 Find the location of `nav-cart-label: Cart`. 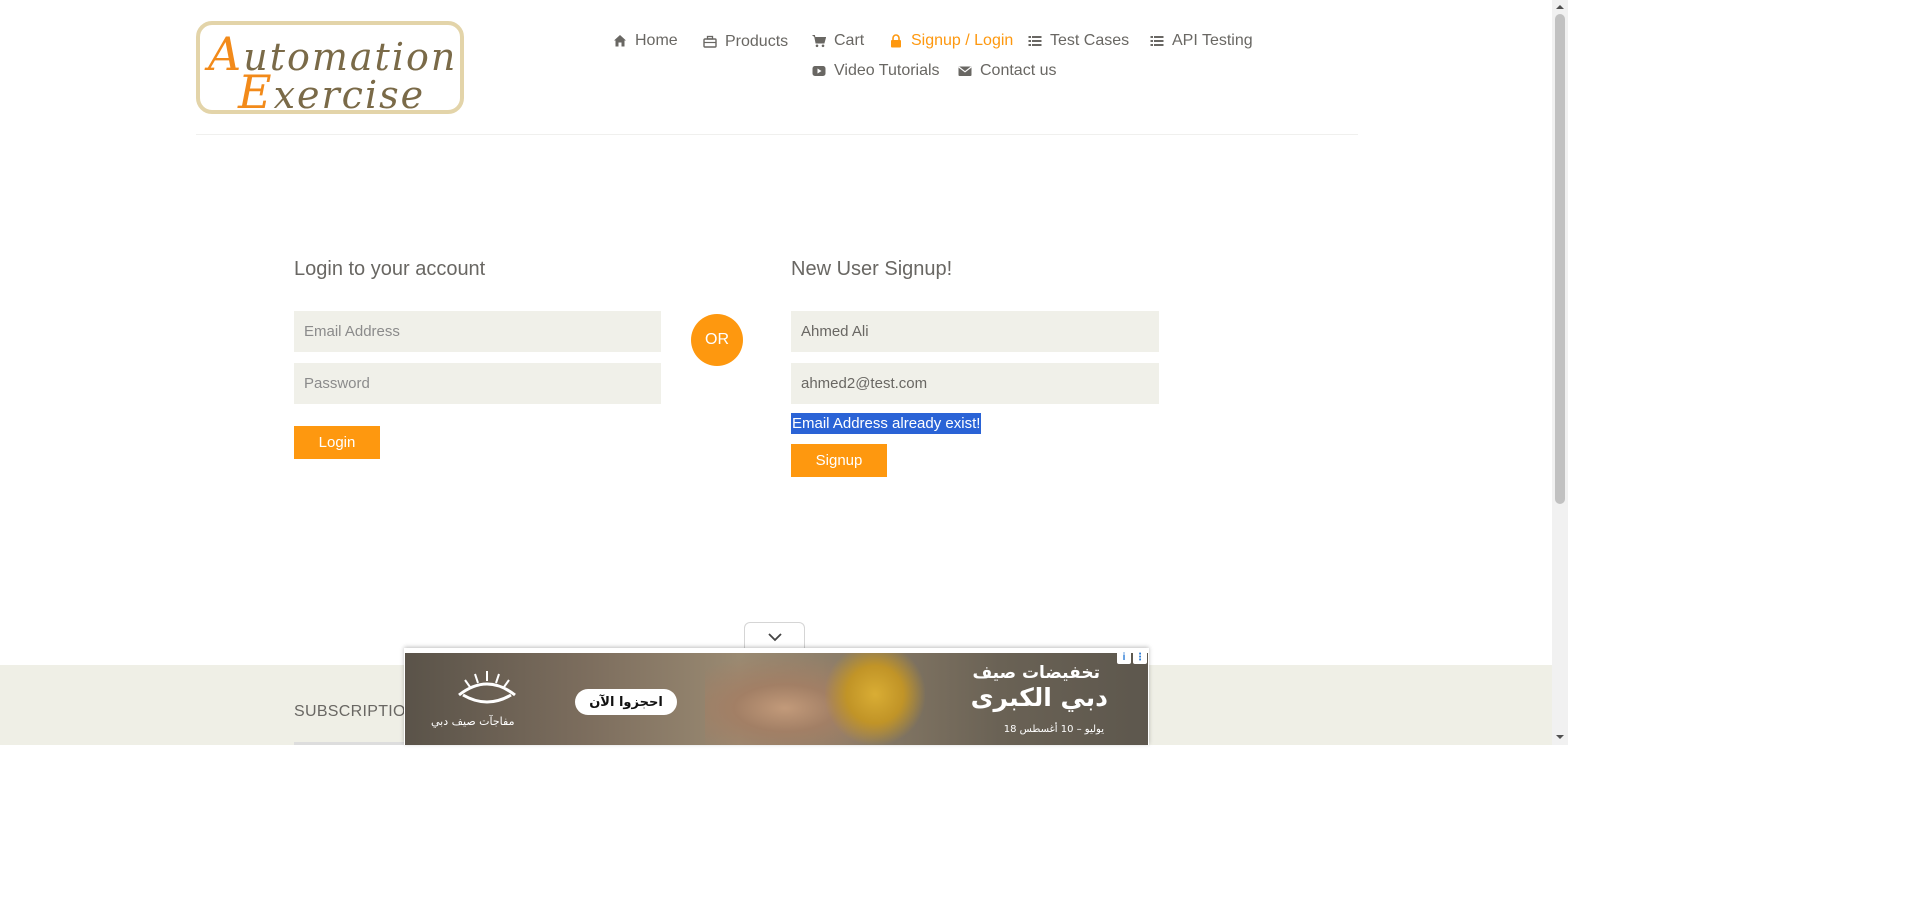

nav-cart-label: Cart is located at coordinates (849, 40).